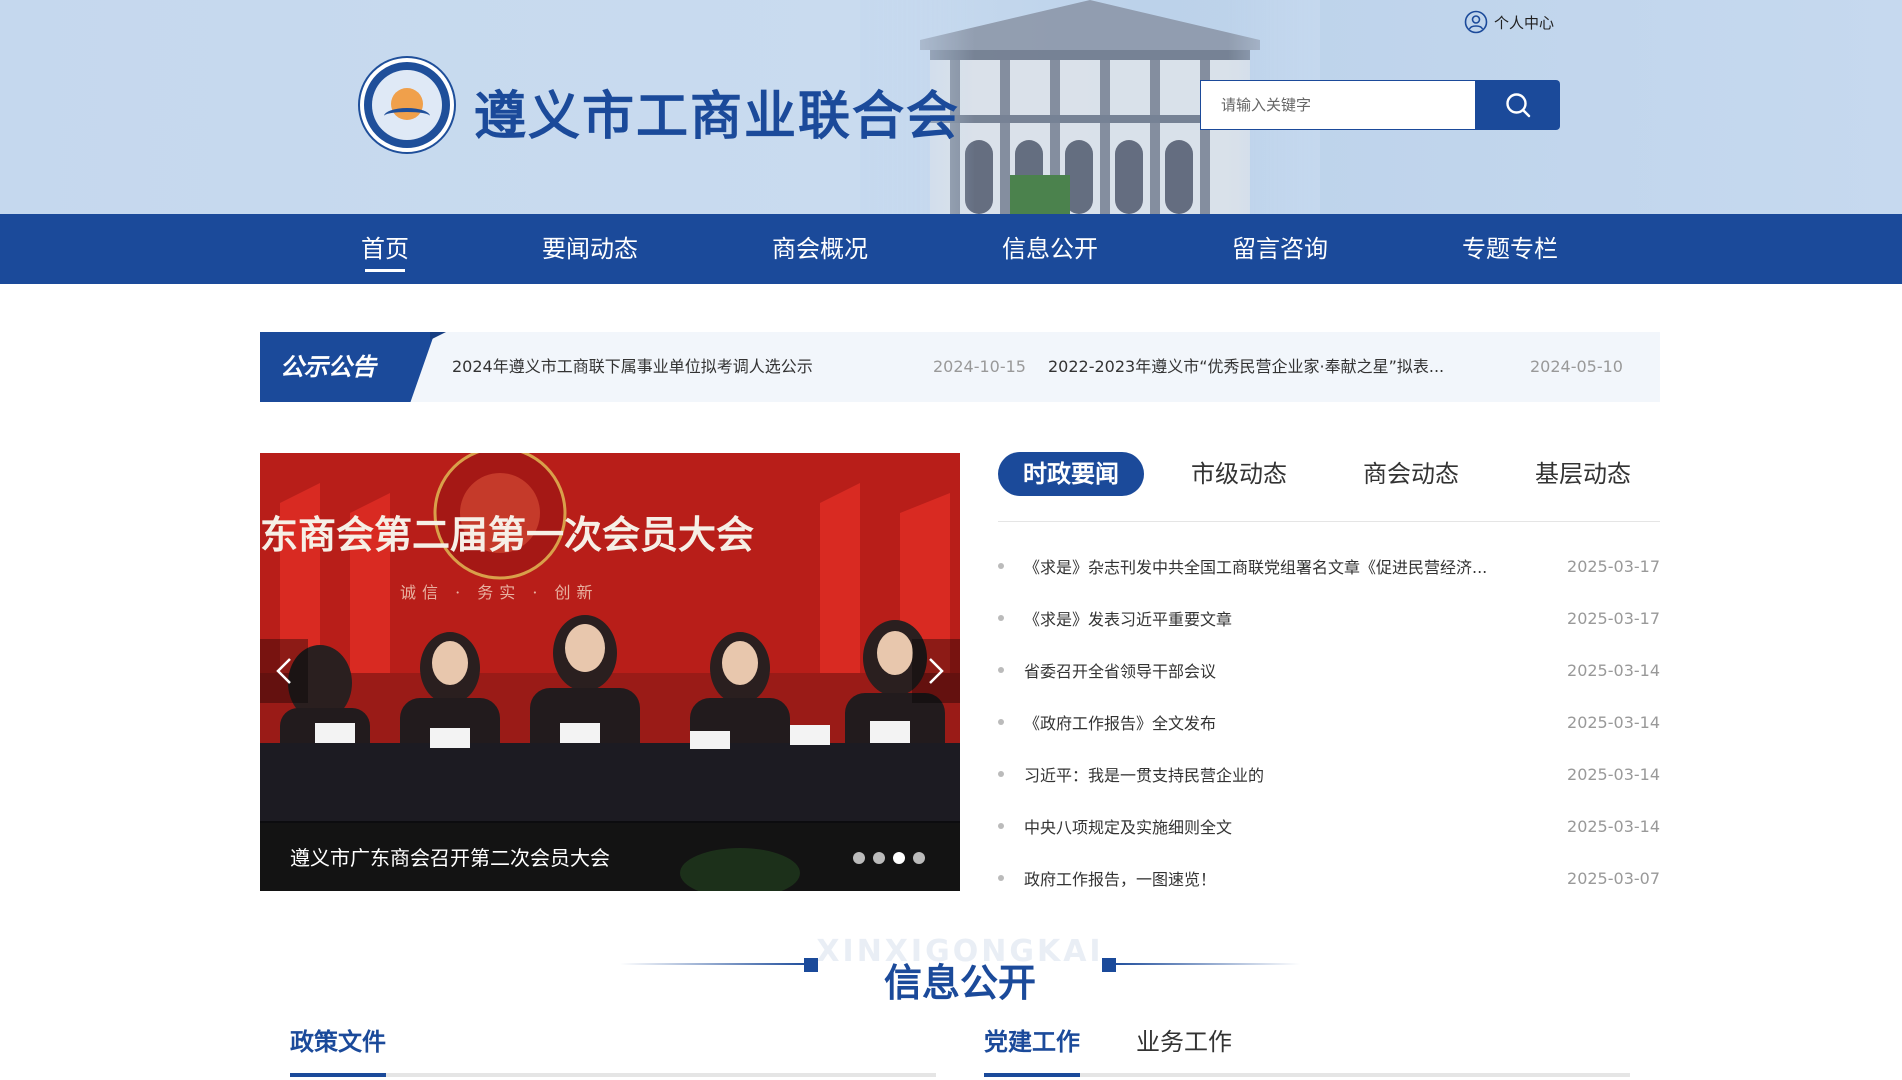  I want to click on carousel-next-button, so click(936, 671).